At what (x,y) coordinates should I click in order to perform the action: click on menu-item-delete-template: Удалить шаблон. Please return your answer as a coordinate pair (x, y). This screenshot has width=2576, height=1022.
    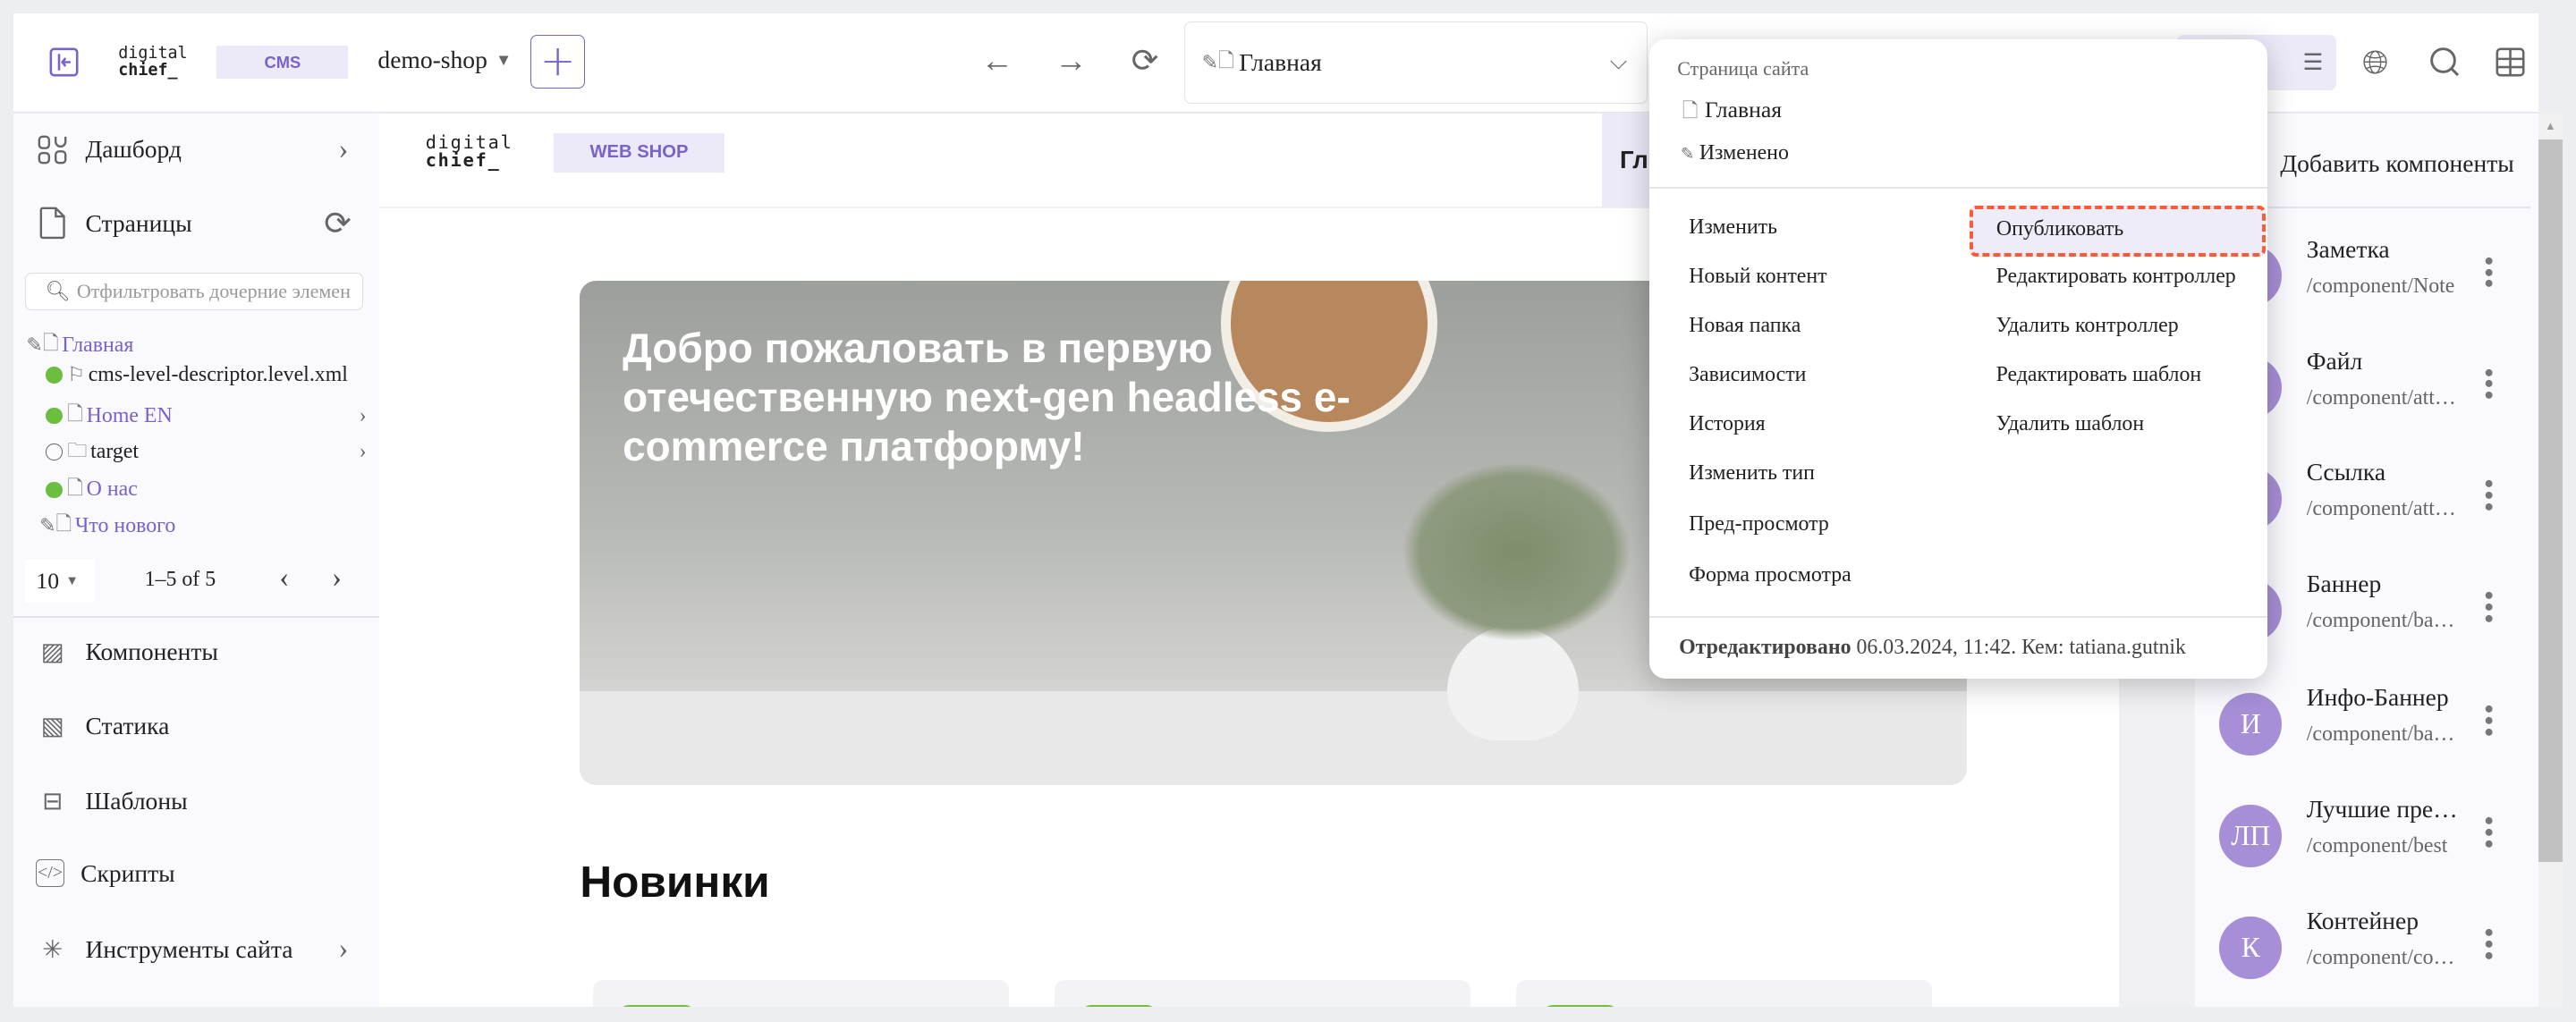
    Looking at the image, I should click on (2070, 424).